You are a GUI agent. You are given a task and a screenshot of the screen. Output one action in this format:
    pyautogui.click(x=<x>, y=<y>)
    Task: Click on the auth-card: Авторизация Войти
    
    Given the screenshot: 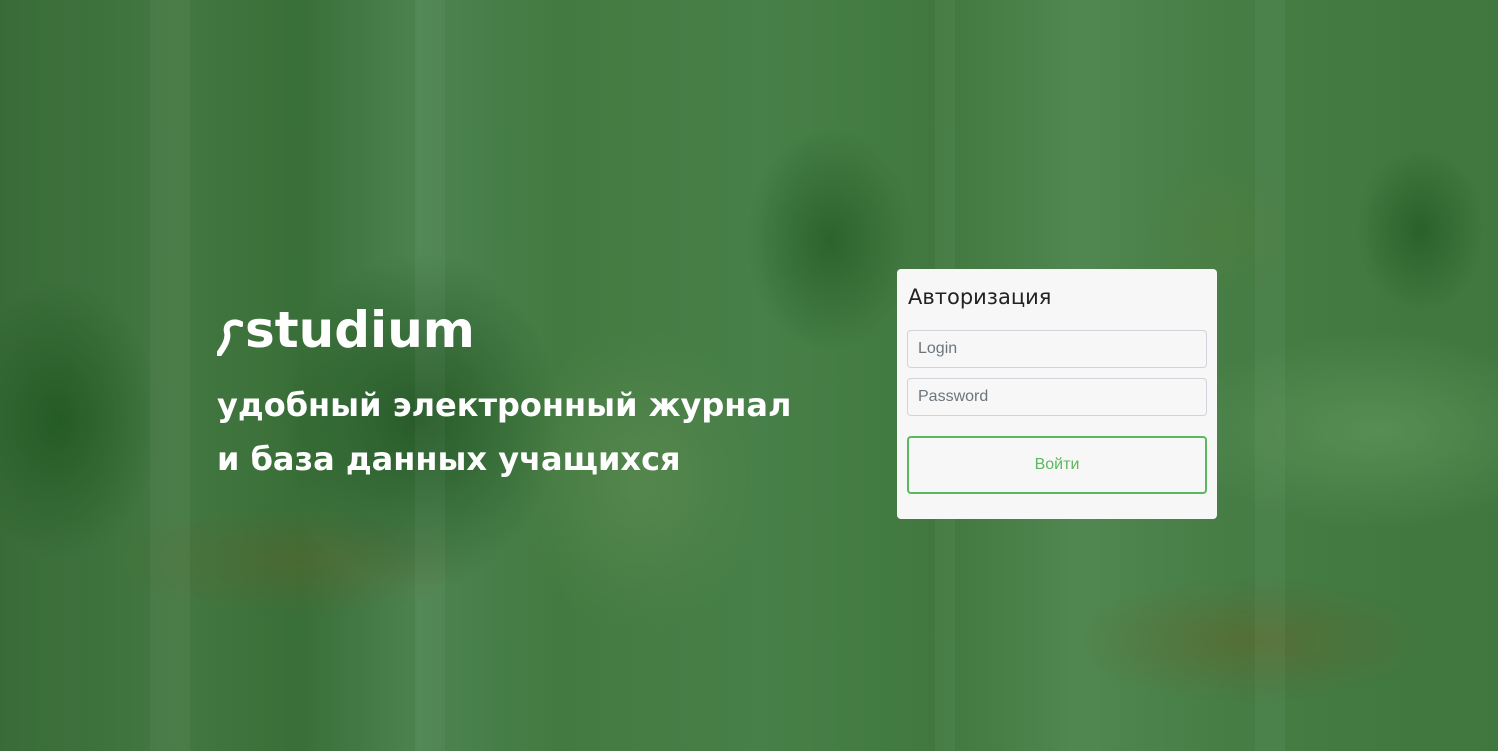 What is the action you would take?
    pyautogui.click(x=1057, y=394)
    